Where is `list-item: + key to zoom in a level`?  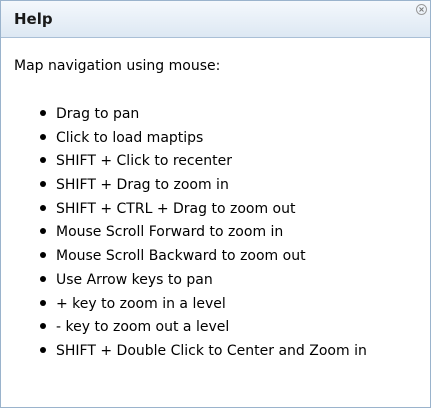
list-item: + key to zoom in a level is located at coordinates (203, 306).